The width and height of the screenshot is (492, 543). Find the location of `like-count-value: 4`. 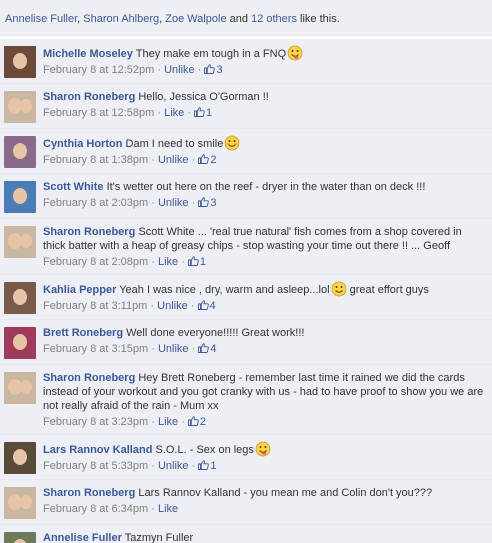

like-count-value: 4 is located at coordinates (213, 349).